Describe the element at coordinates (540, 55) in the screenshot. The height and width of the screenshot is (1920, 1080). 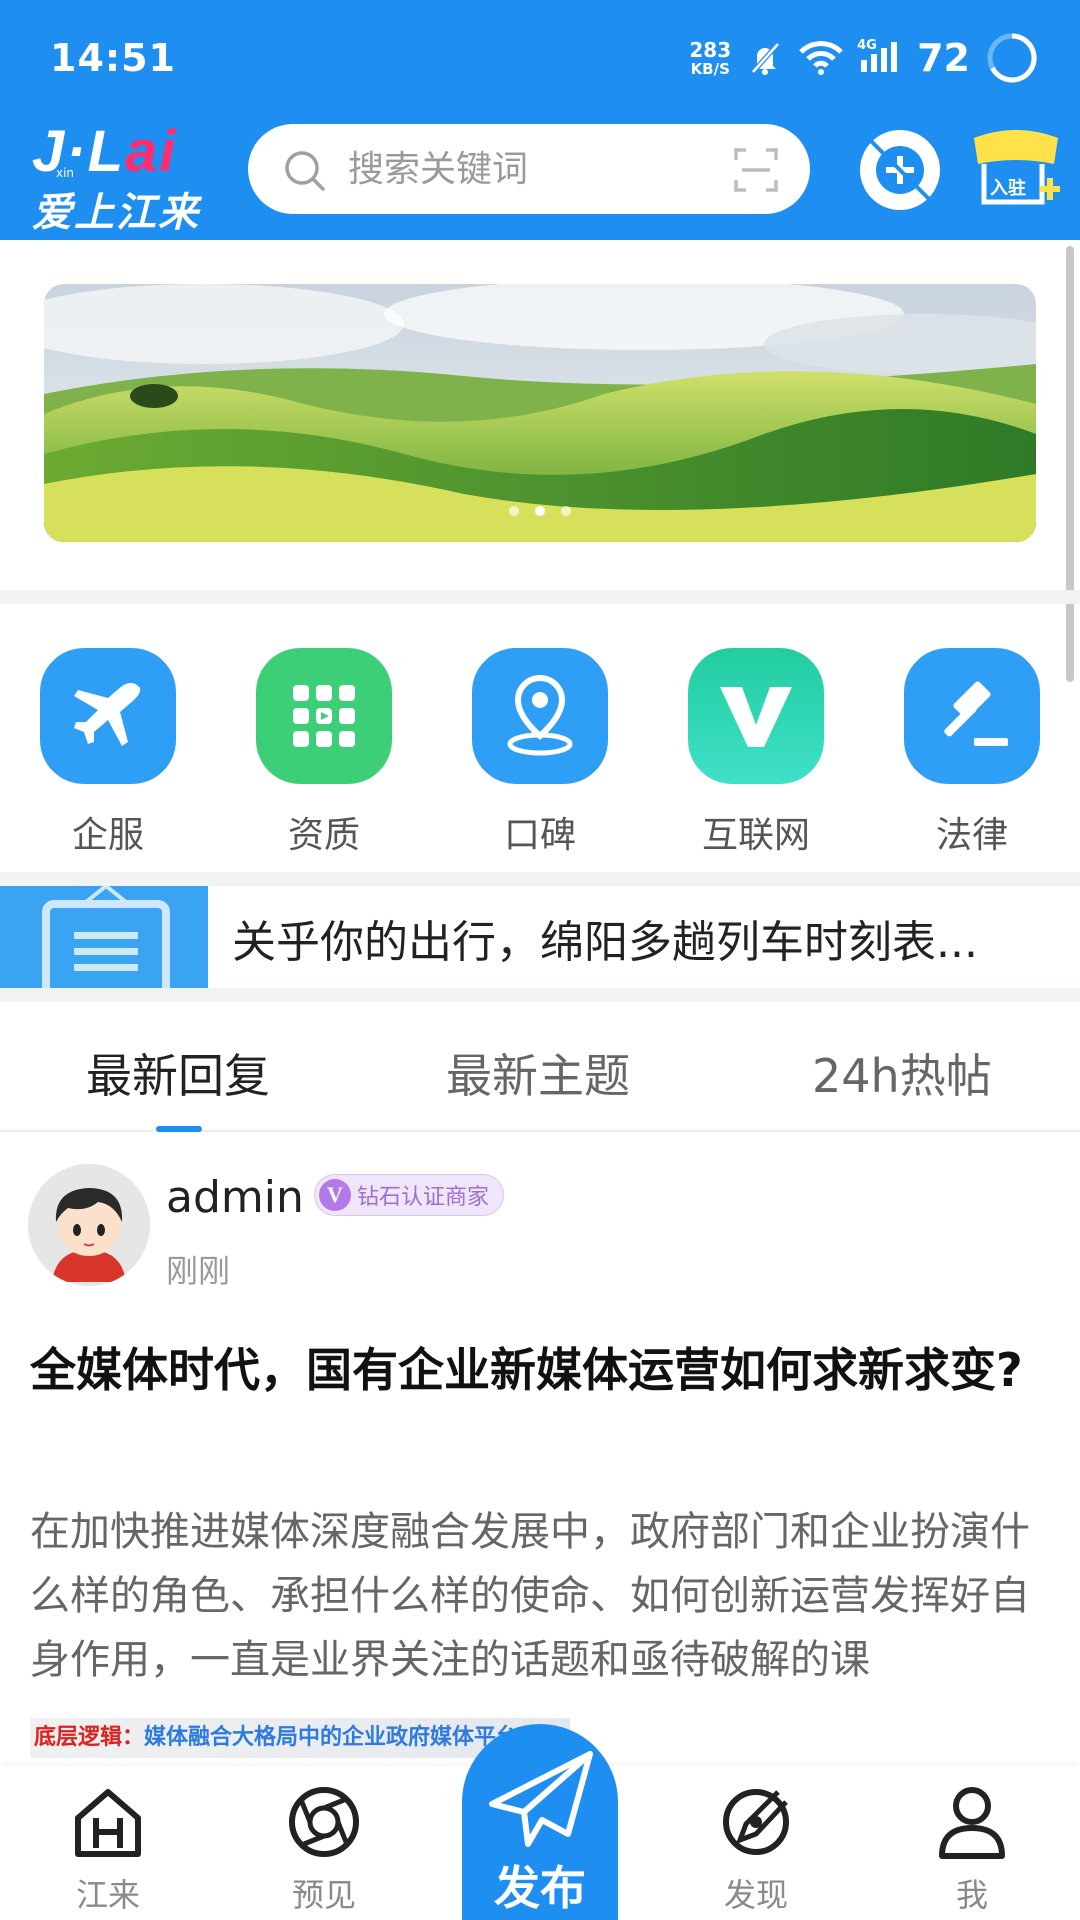
I see `status-bar: 14:51 283 KB/S 4G 72` at that location.